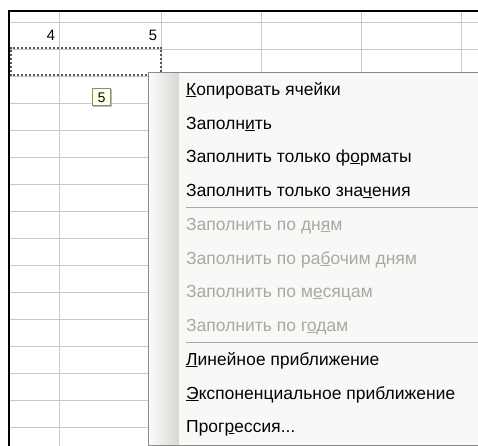 The width and height of the screenshot is (478, 446). Describe the element at coordinates (50, 35) in the screenshot. I see `cell-value: 4` at that location.